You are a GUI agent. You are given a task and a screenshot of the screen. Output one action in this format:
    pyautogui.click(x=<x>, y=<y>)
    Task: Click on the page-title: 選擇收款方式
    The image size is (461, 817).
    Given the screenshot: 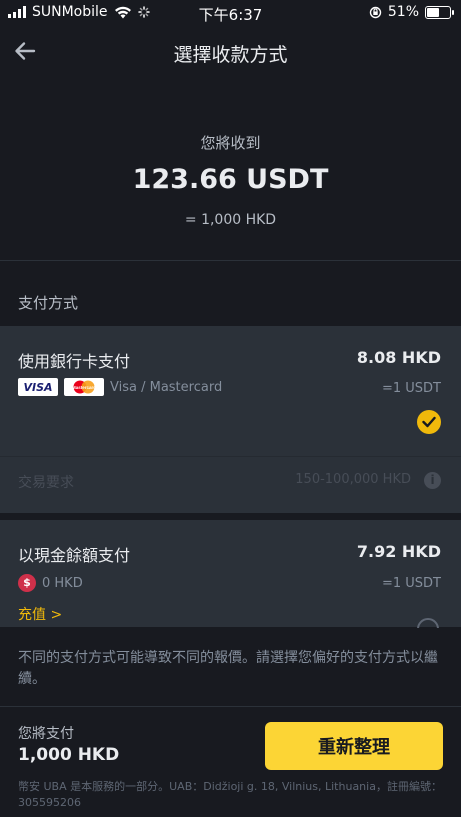 What is the action you would take?
    pyautogui.click(x=230, y=55)
    